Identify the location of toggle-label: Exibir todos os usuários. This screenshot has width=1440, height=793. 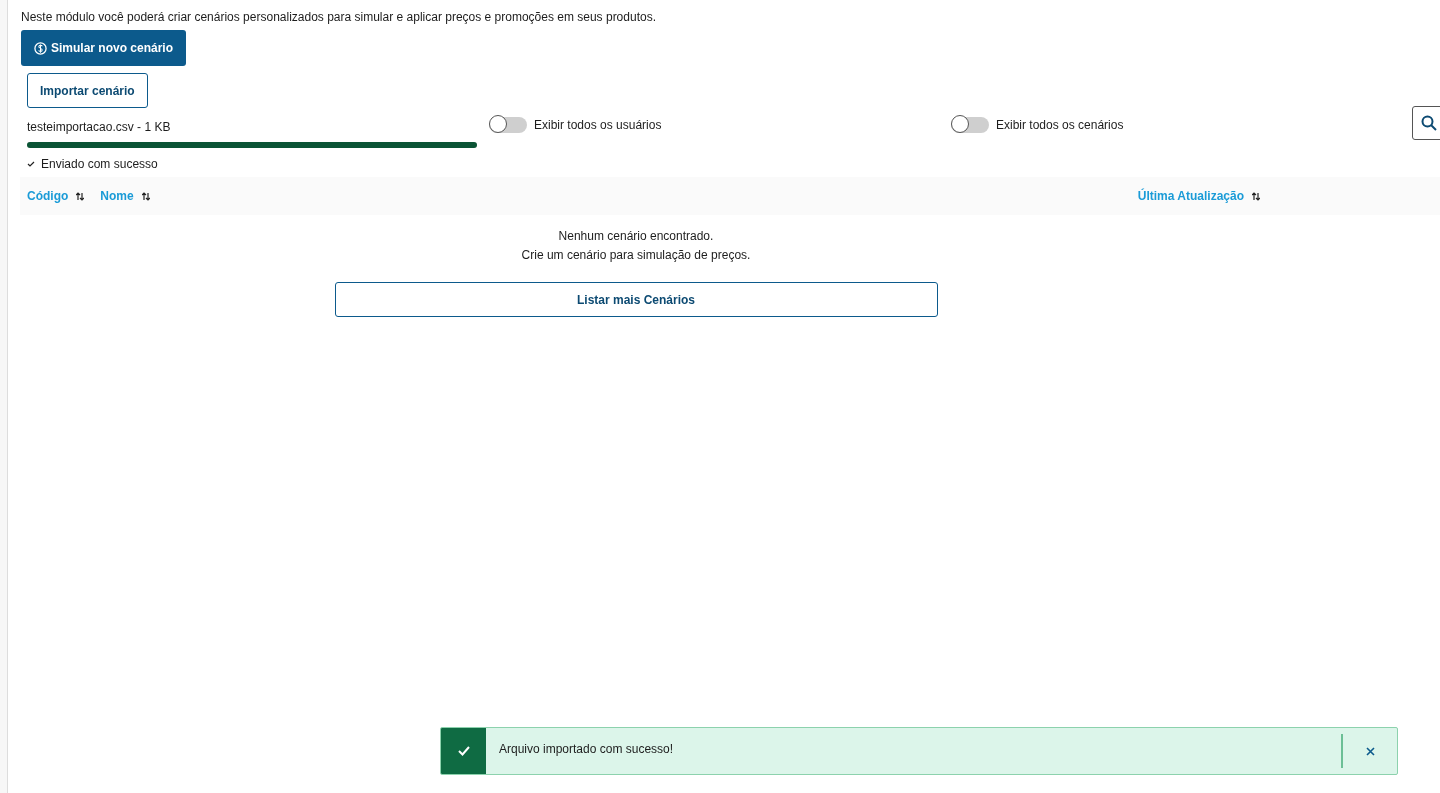
(598, 125).